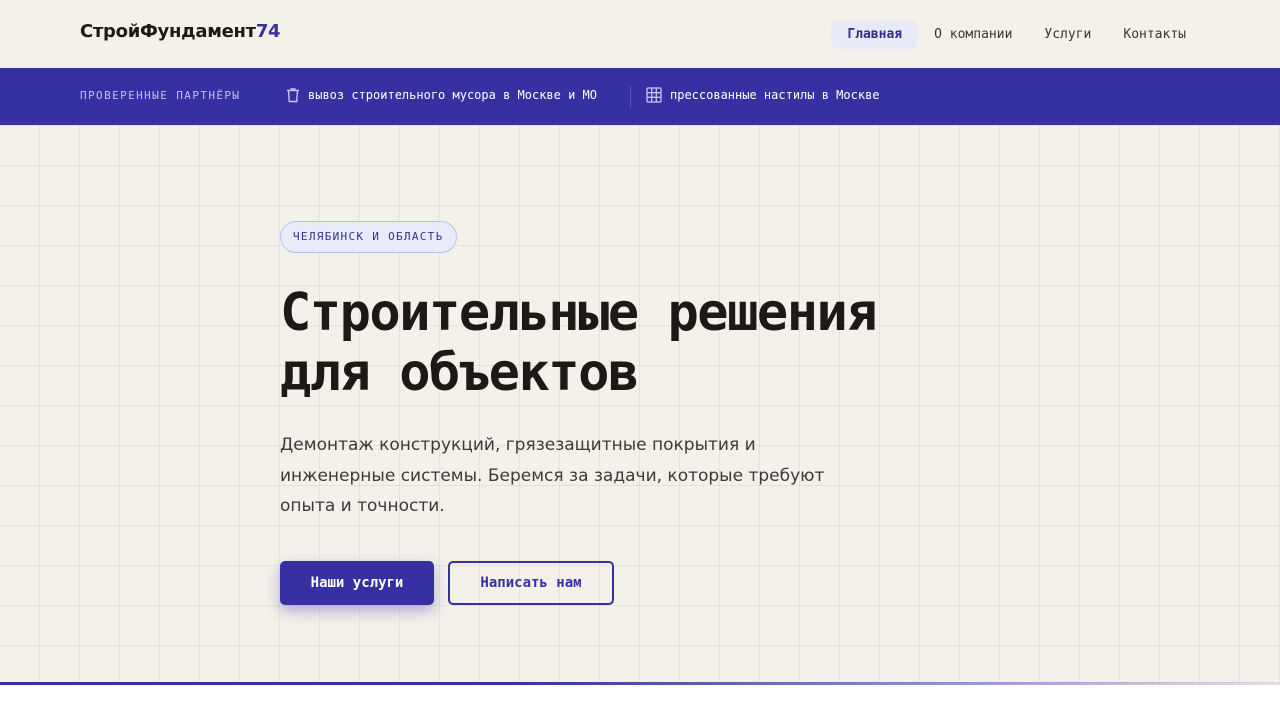  I want to click on partner-link-waste-removal: вывоз строительного мусора в Москве и МО, so click(441, 95).